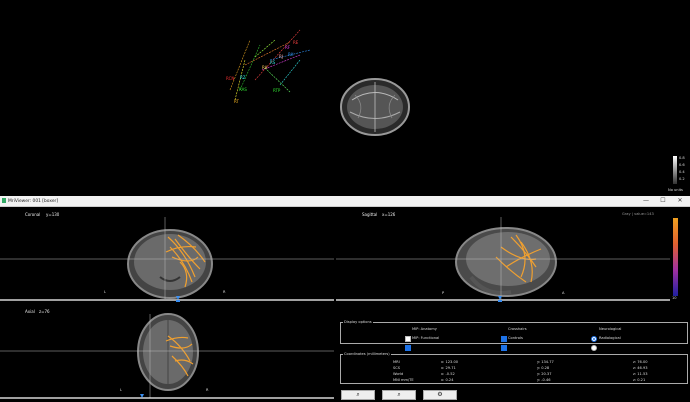 Image resolution: width=690 pixels, height=402 pixels. I want to click on colorbar-tick: 0.4, so click(682, 172).